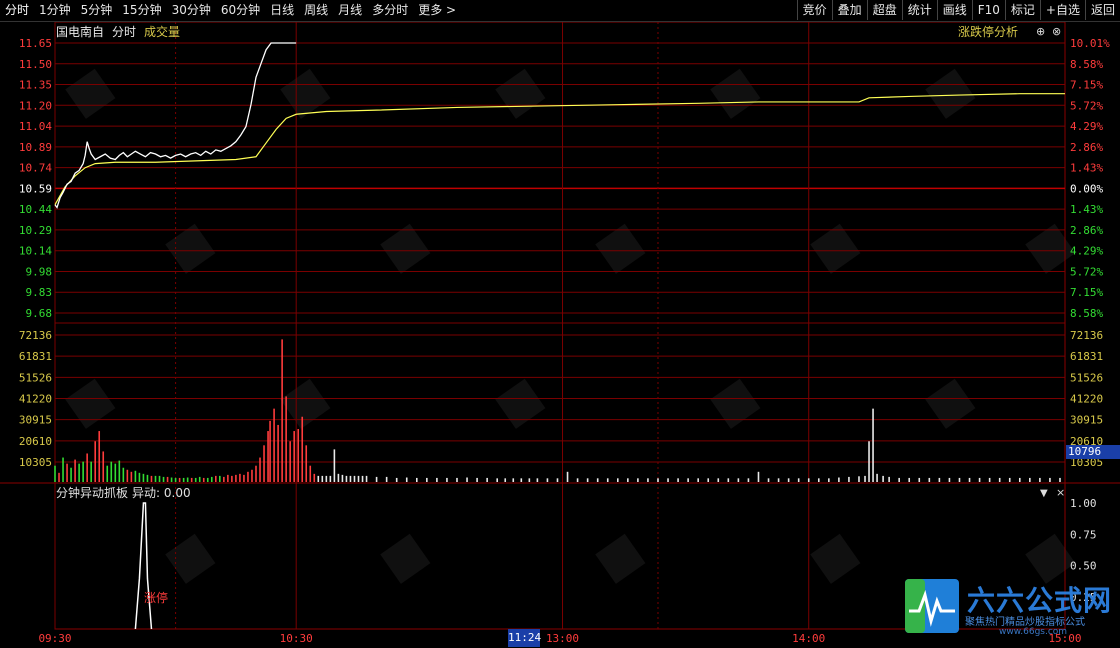 This screenshot has width=1120, height=648. I want to click on tool-button-1: 叠加, so click(849, 10).